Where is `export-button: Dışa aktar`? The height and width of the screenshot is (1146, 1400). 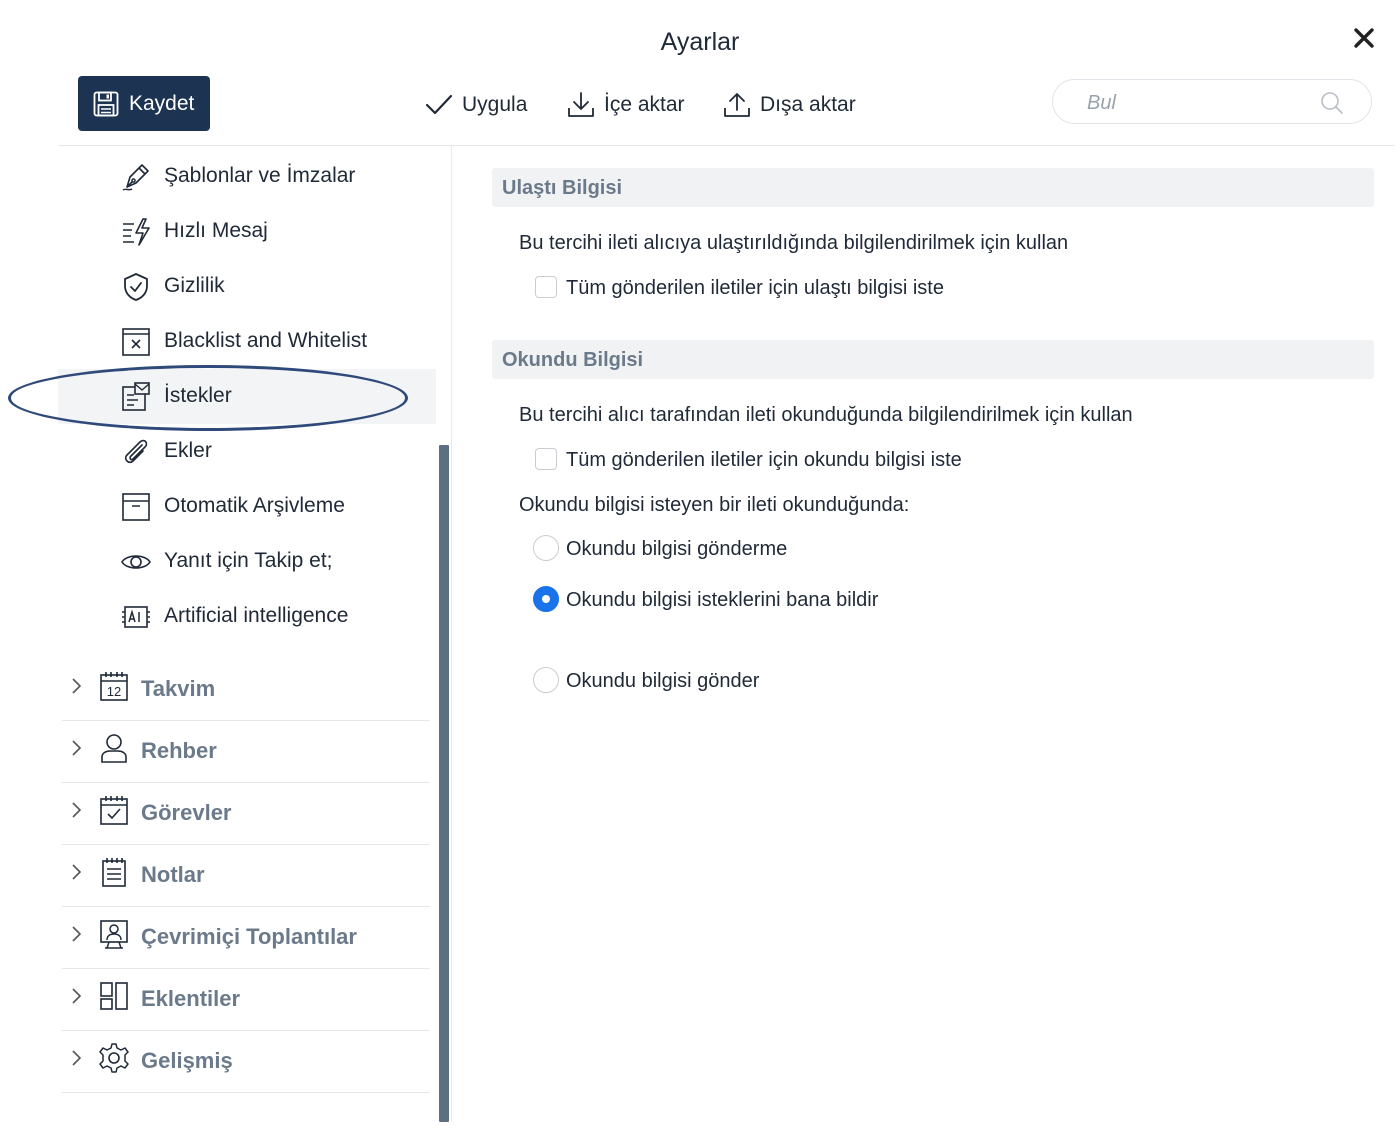 export-button: Dışa aktar is located at coordinates (789, 105).